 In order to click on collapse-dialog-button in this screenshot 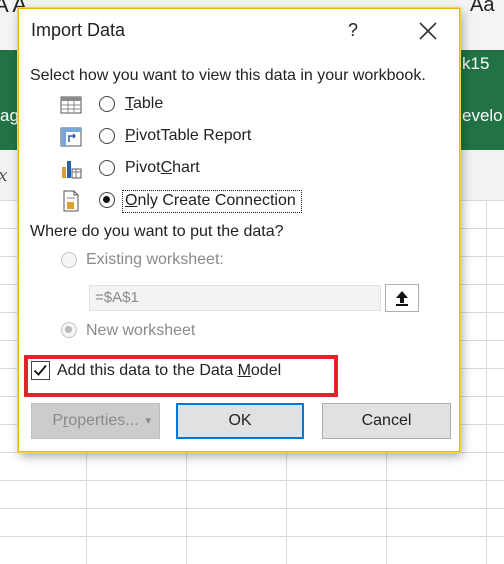, I will do `click(402, 298)`.